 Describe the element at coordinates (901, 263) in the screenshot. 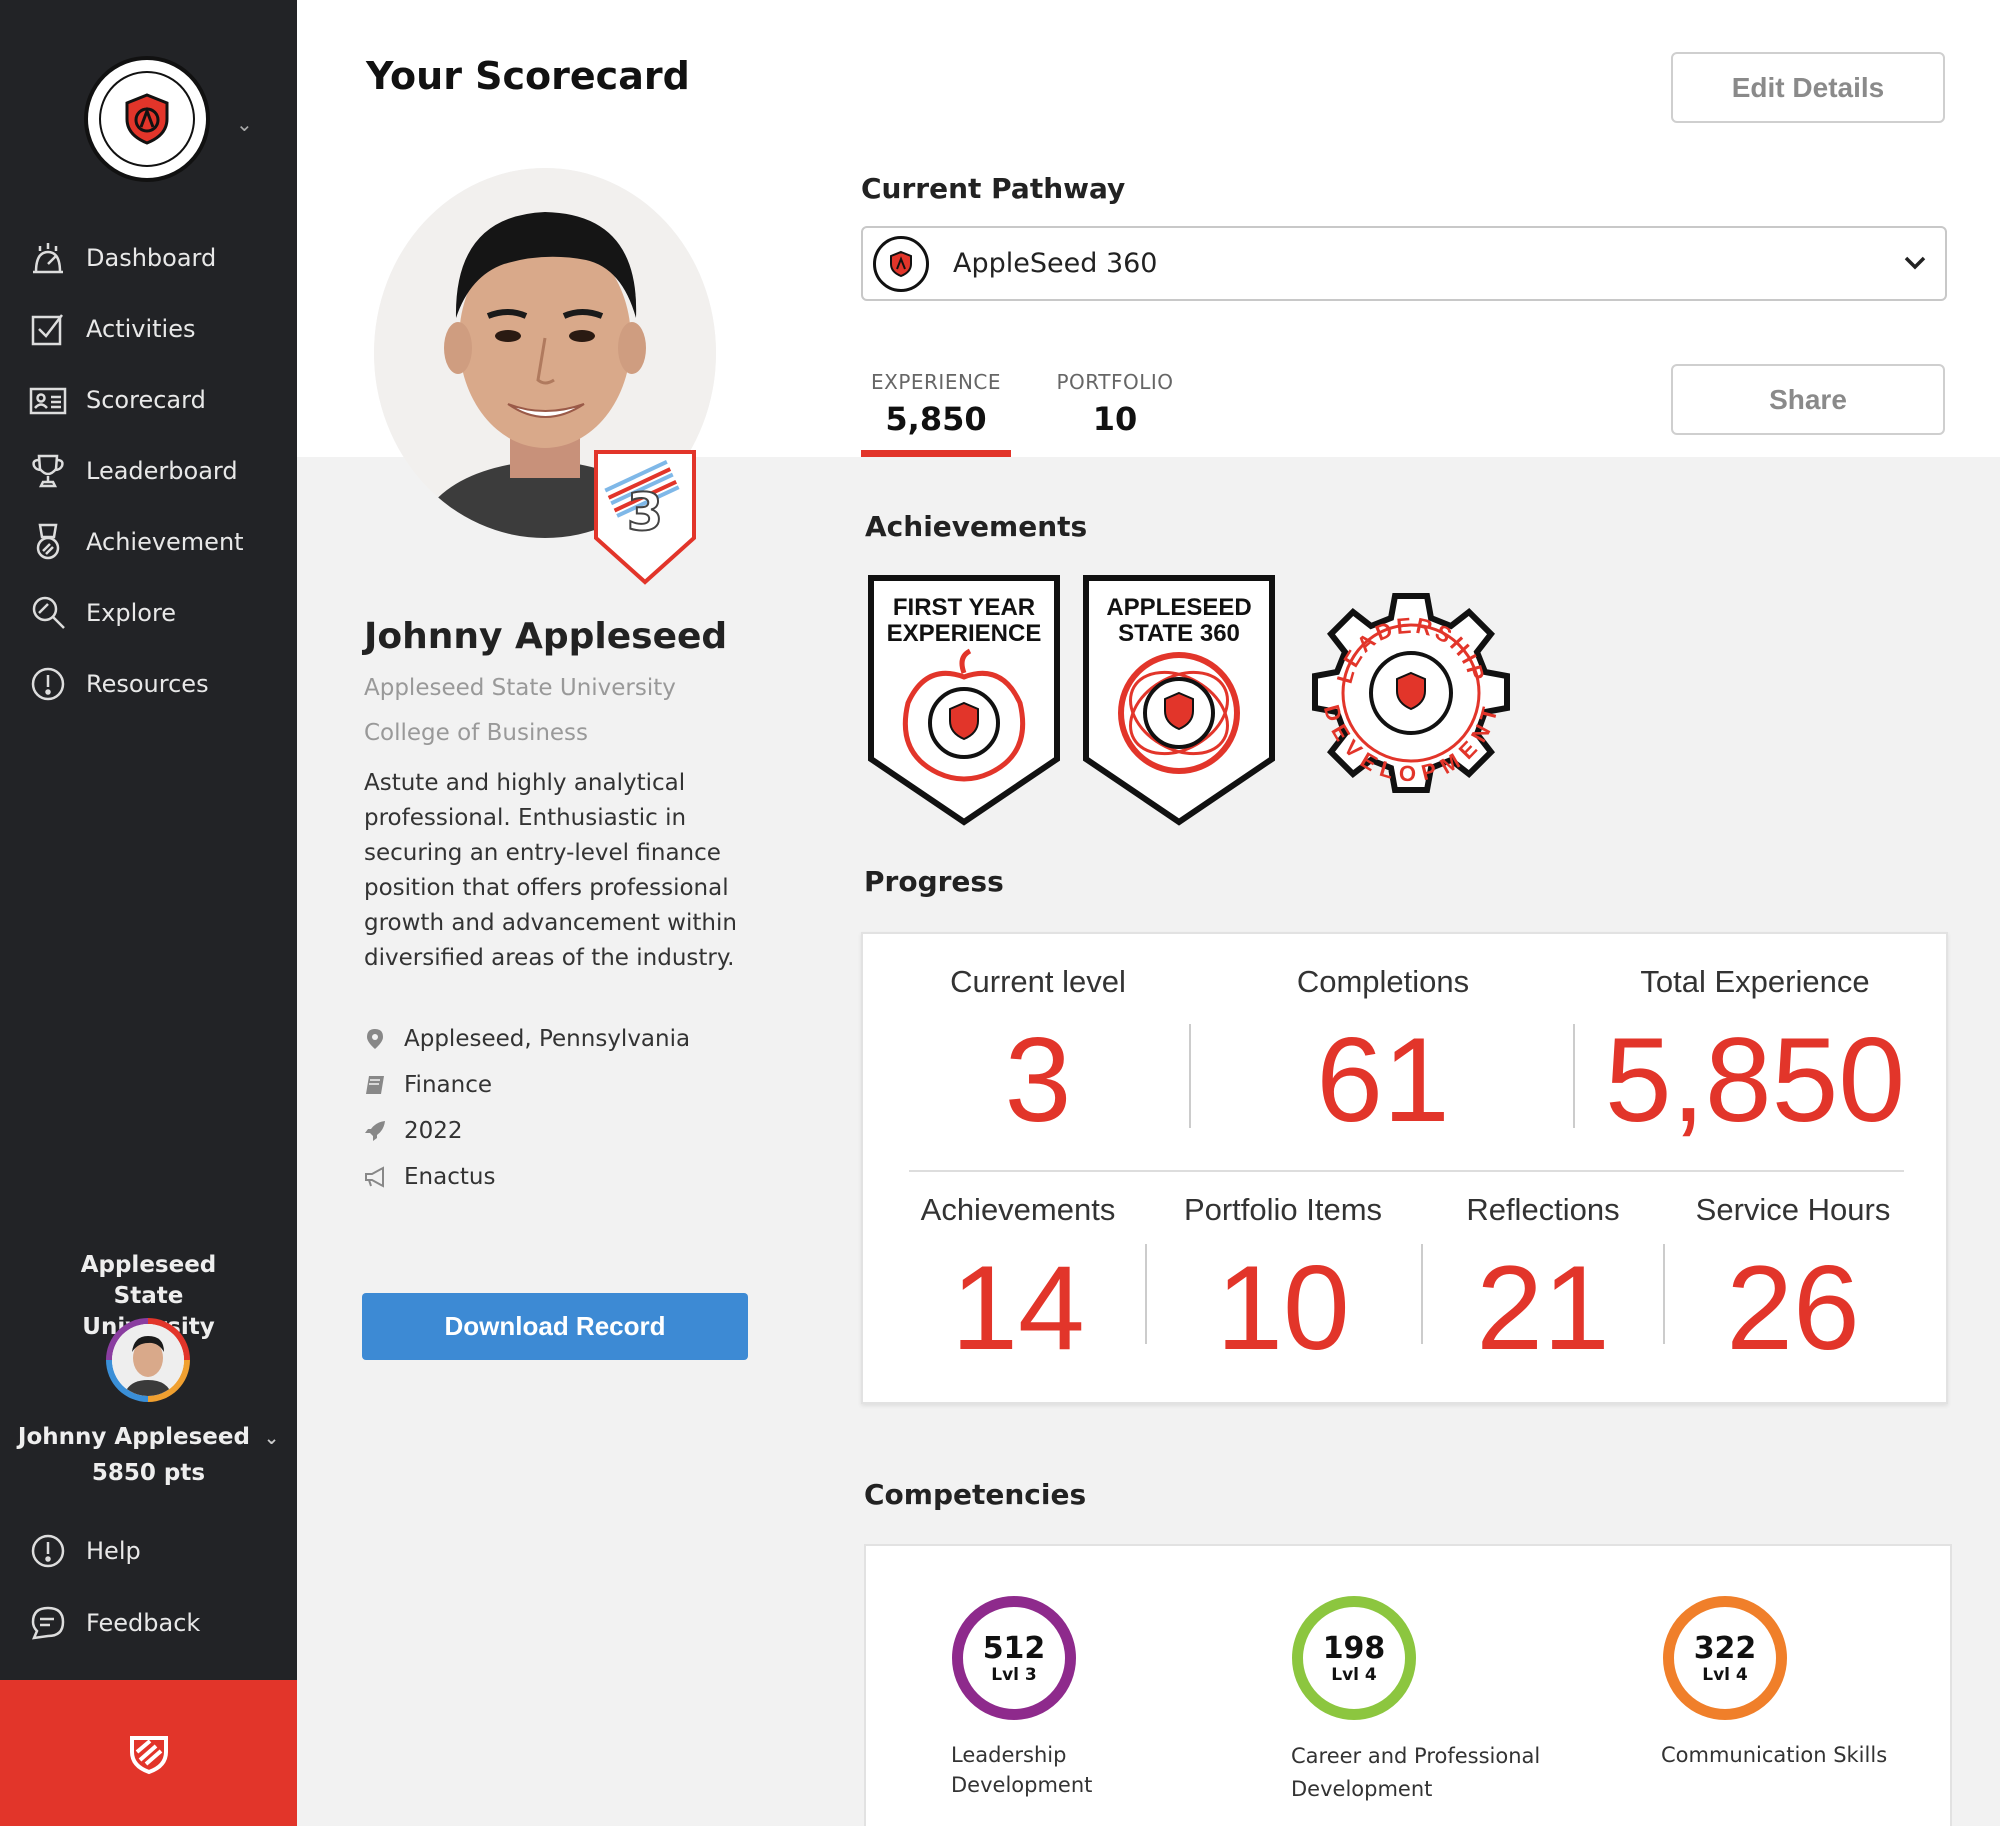

I see `pathway-seal-icon` at that location.